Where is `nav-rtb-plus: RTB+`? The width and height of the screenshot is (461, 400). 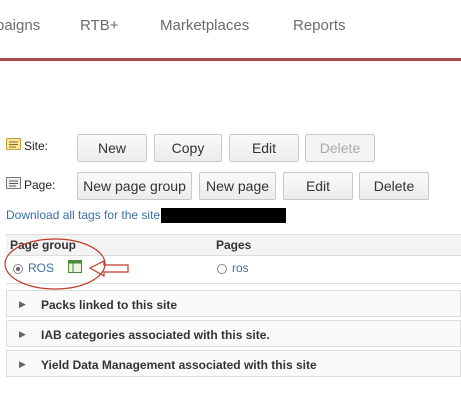 nav-rtb-plus: RTB+ is located at coordinates (99, 25).